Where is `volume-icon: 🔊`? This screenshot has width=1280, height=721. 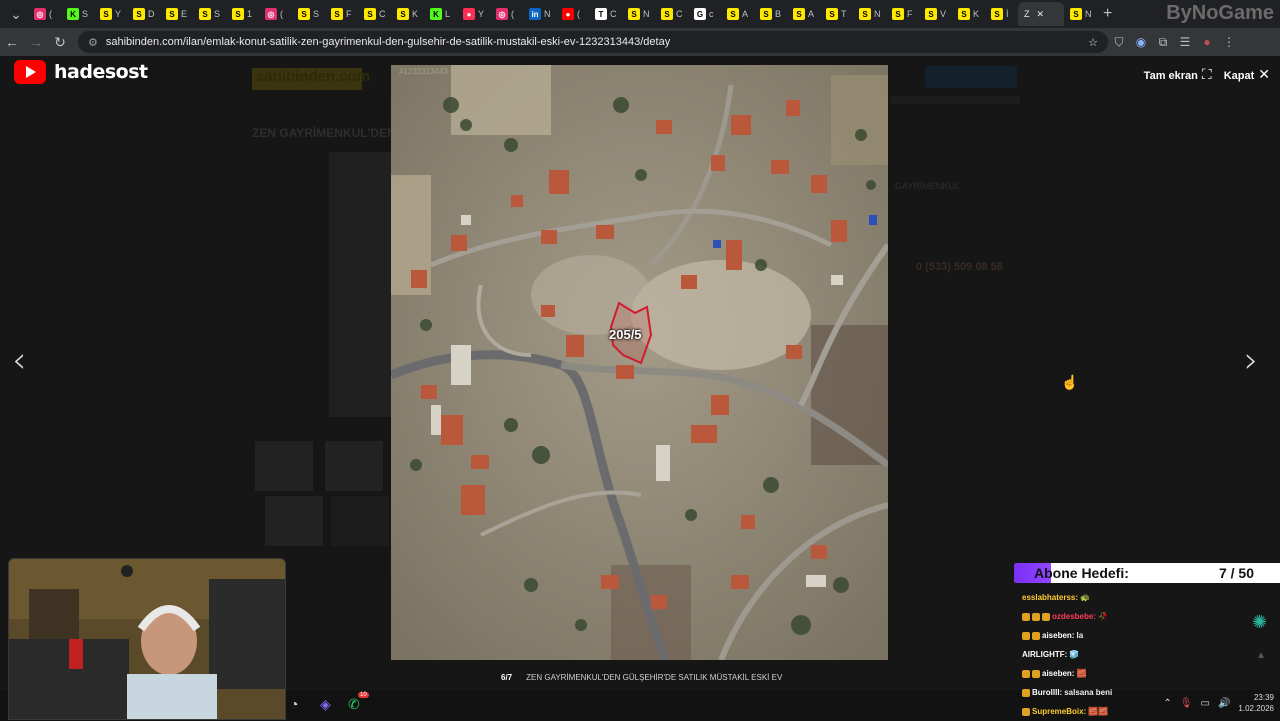
volume-icon: 🔊 is located at coordinates (1224, 703).